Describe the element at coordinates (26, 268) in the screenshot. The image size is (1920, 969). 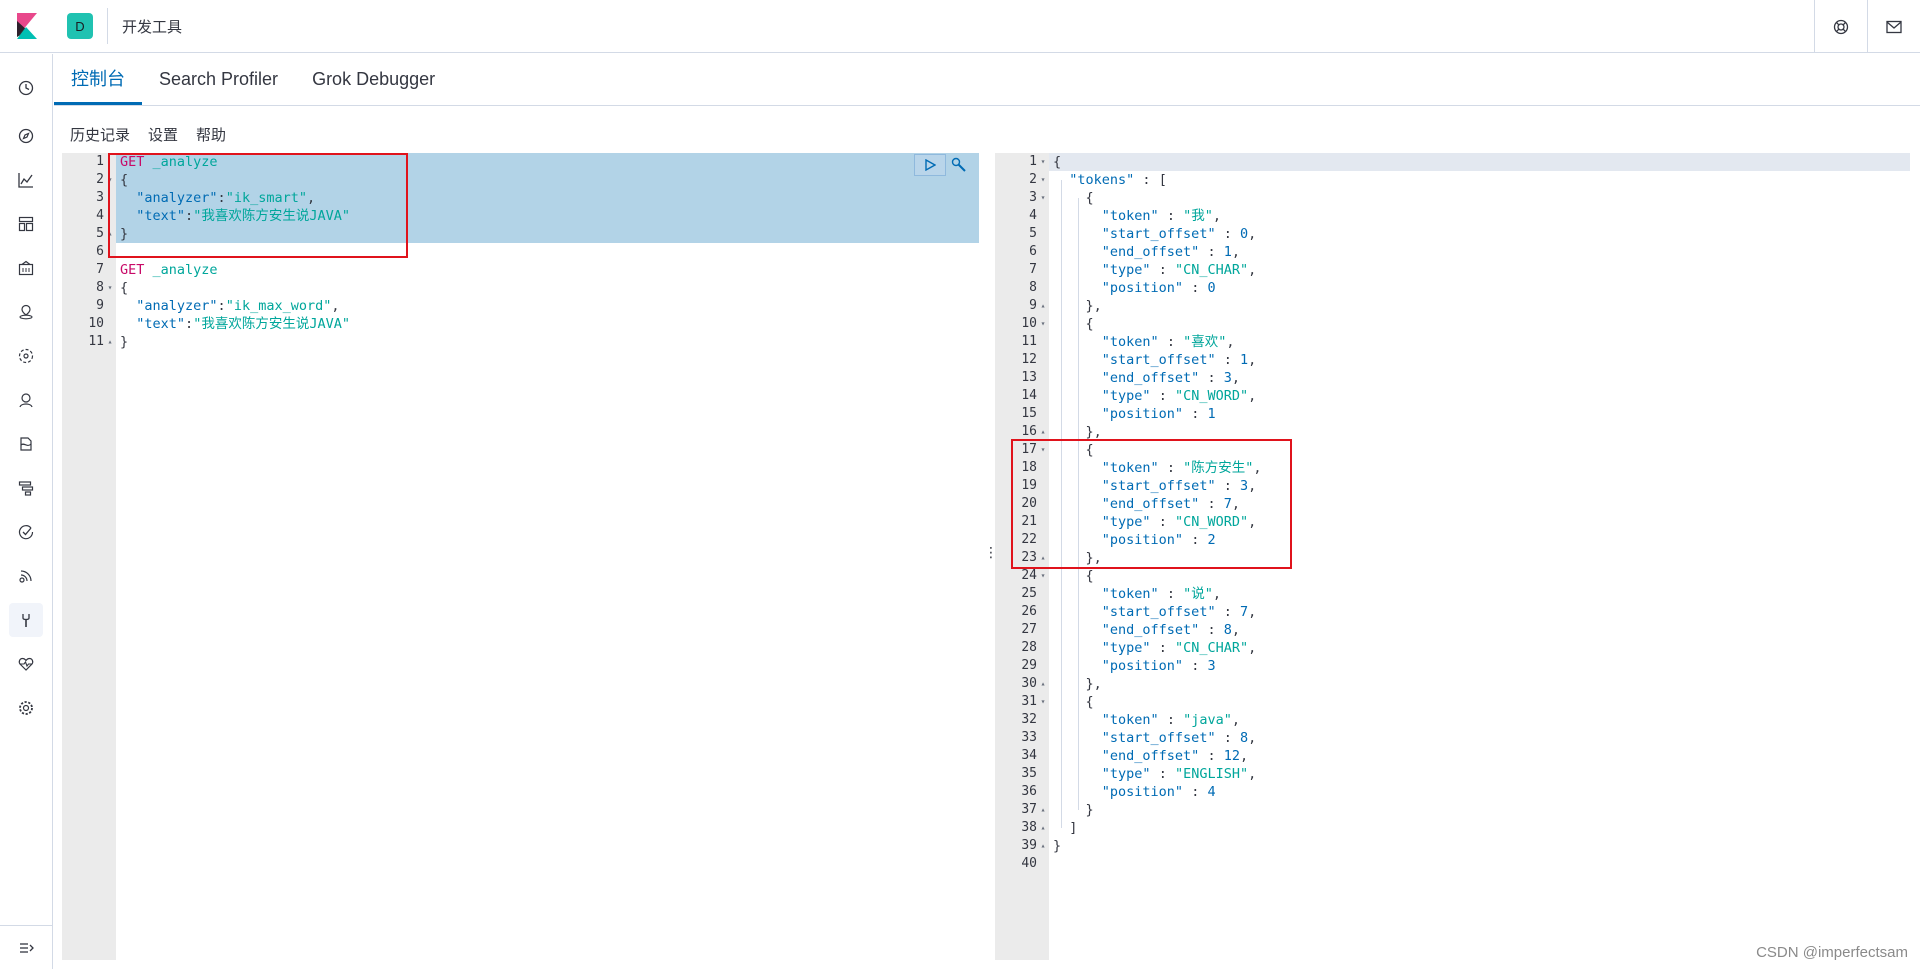
I see `nav-canvas` at that location.